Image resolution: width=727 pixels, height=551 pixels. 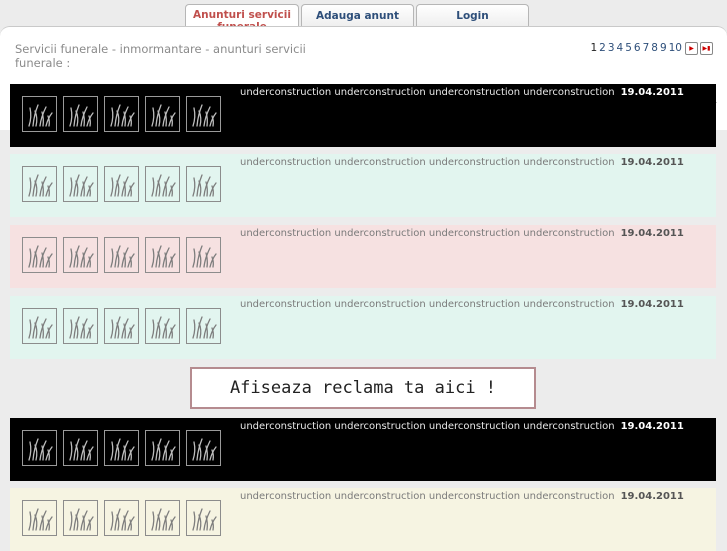 What do you see at coordinates (663, 48) in the screenshot?
I see `page-link-9: 9` at bounding box center [663, 48].